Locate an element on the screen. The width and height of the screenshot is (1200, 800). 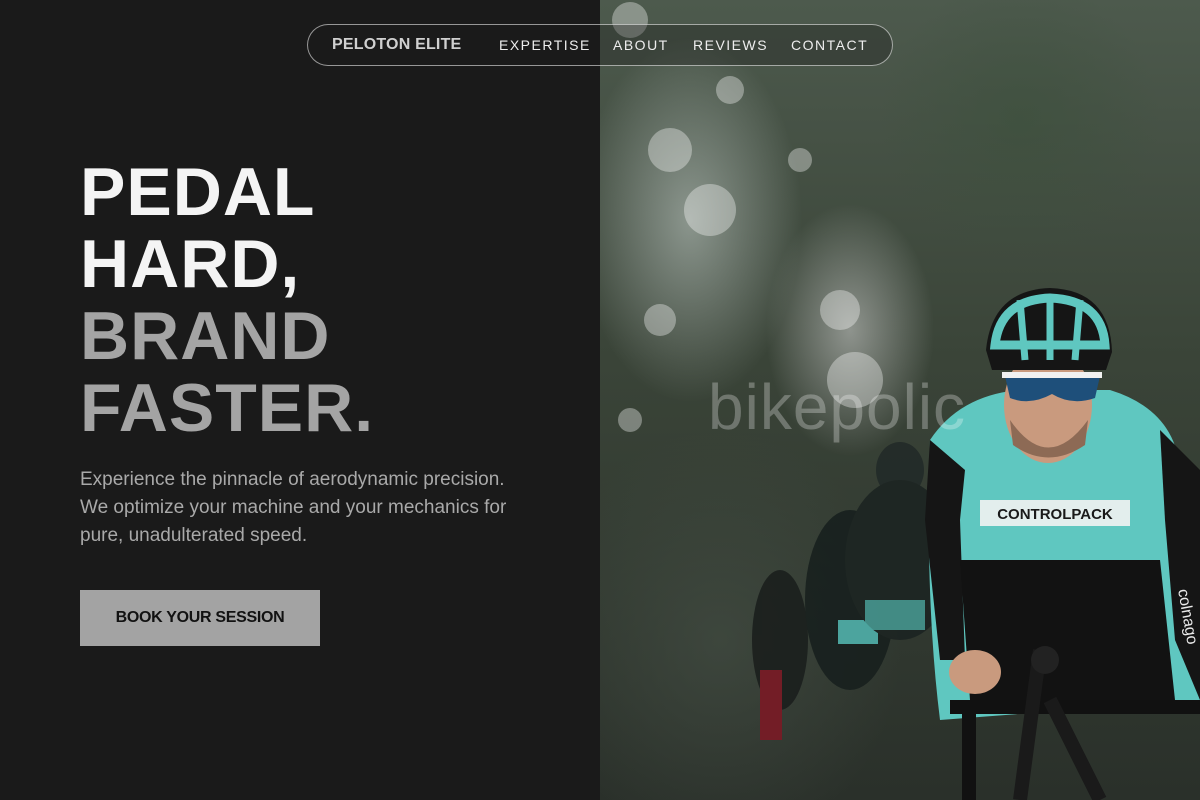
headline-line-4: FASTER. is located at coordinates (227, 408).